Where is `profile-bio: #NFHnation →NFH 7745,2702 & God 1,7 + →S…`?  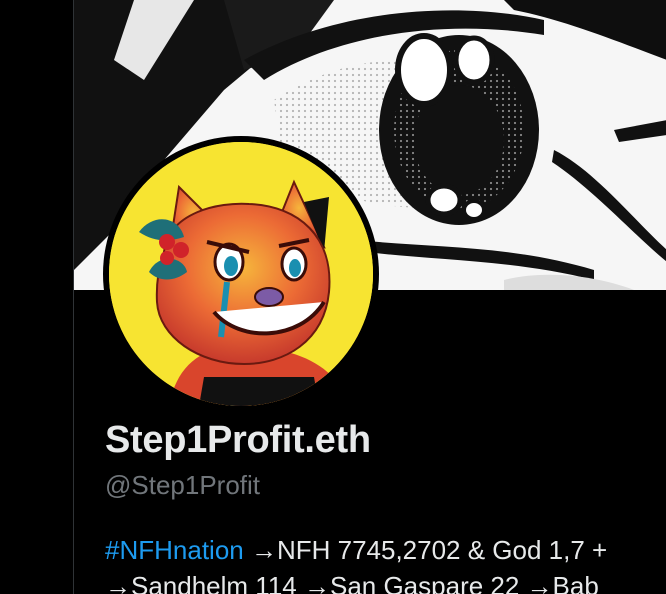
profile-bio: #NFHnation →NFH 7745,2702 & God 1,7 + →S… is located at coordinates (385, 563).